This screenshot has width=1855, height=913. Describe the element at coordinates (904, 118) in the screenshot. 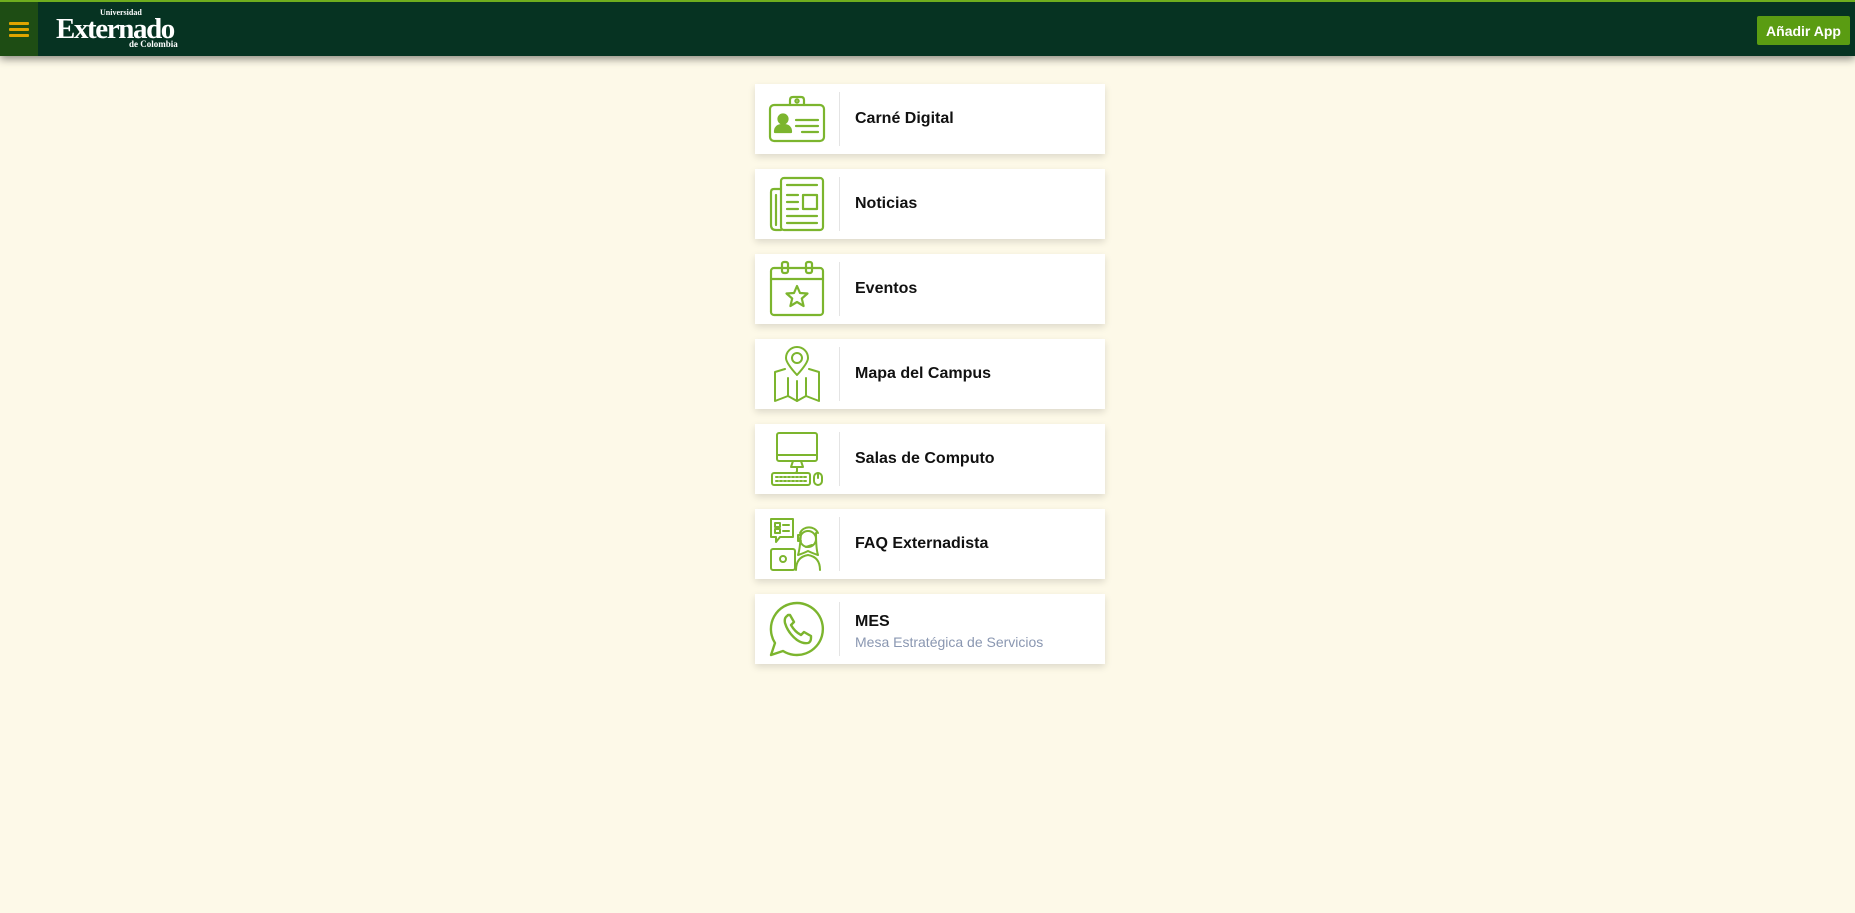

I see `card-label: Carné Digital` at that location.